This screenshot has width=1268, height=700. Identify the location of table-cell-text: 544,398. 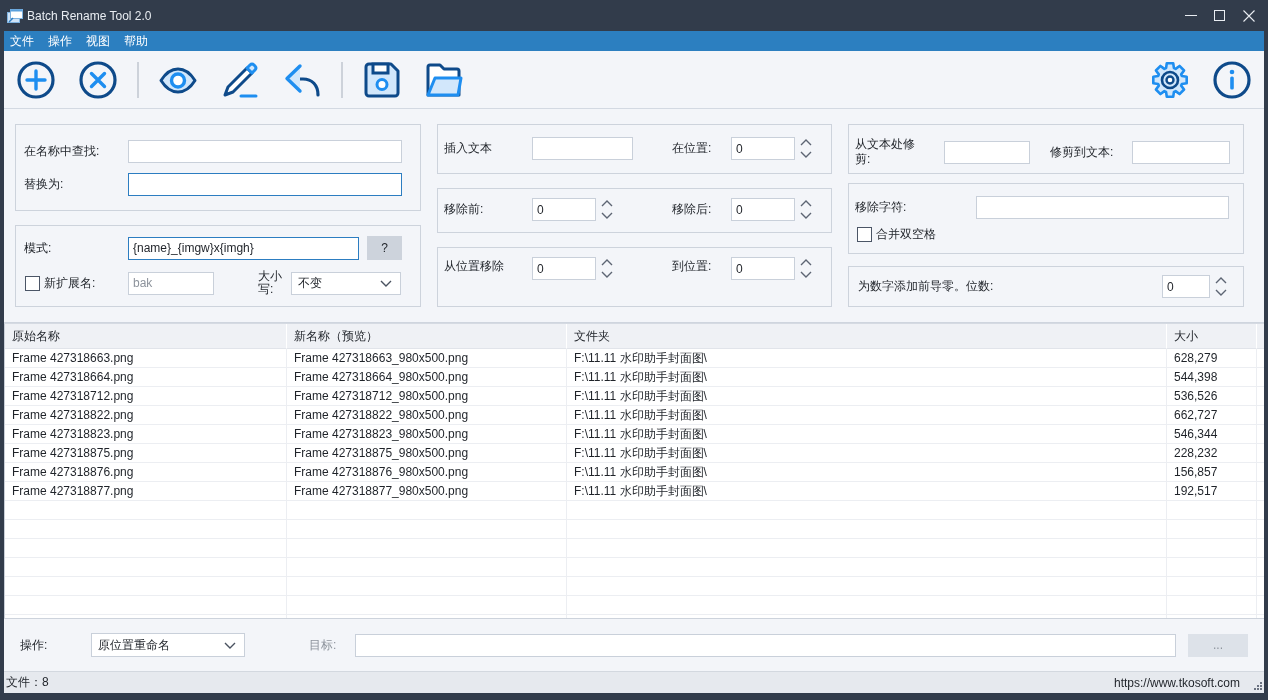
(1196, 377).